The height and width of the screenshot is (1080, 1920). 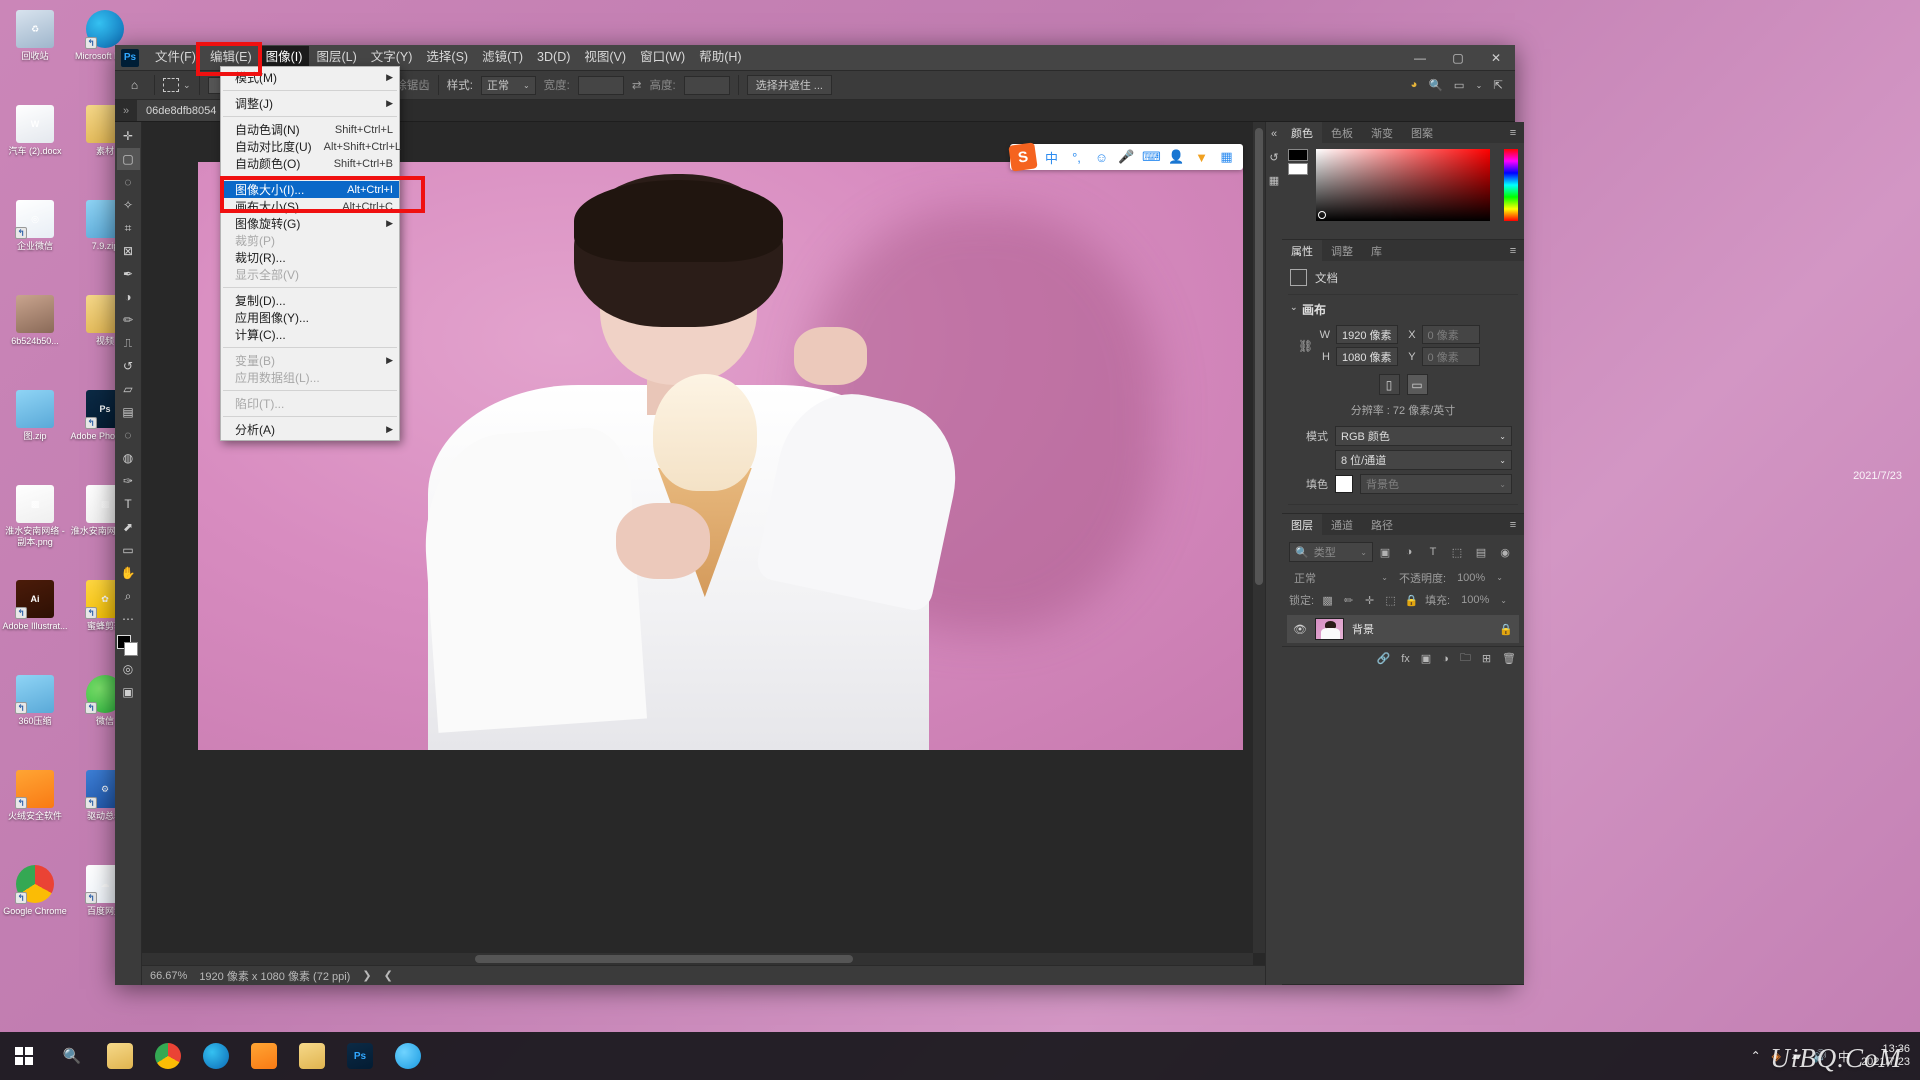 I want to click on menu-9: 窗口(W), so click(x=662, y=57).